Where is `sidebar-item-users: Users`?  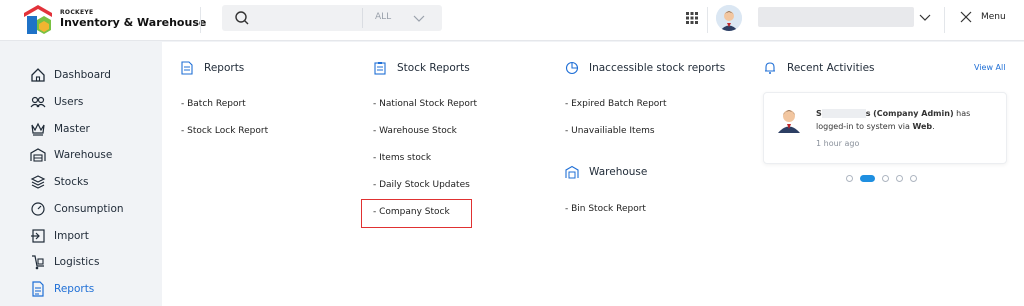 sidebar-item-users: Users is located at coordinates (56, 102).